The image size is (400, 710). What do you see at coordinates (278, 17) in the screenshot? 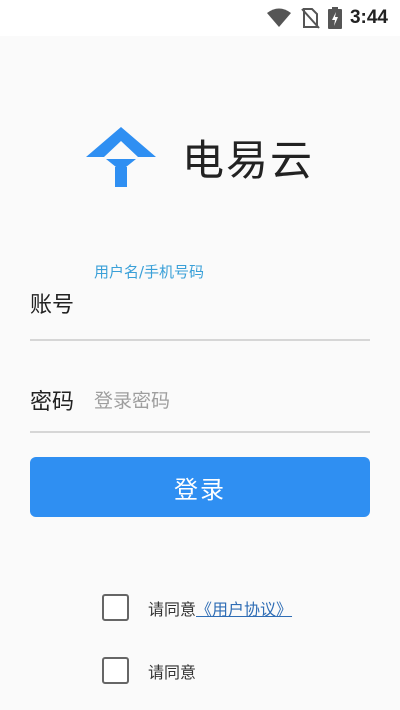
I see `wifi-icon` at bounding box center [278, 17].